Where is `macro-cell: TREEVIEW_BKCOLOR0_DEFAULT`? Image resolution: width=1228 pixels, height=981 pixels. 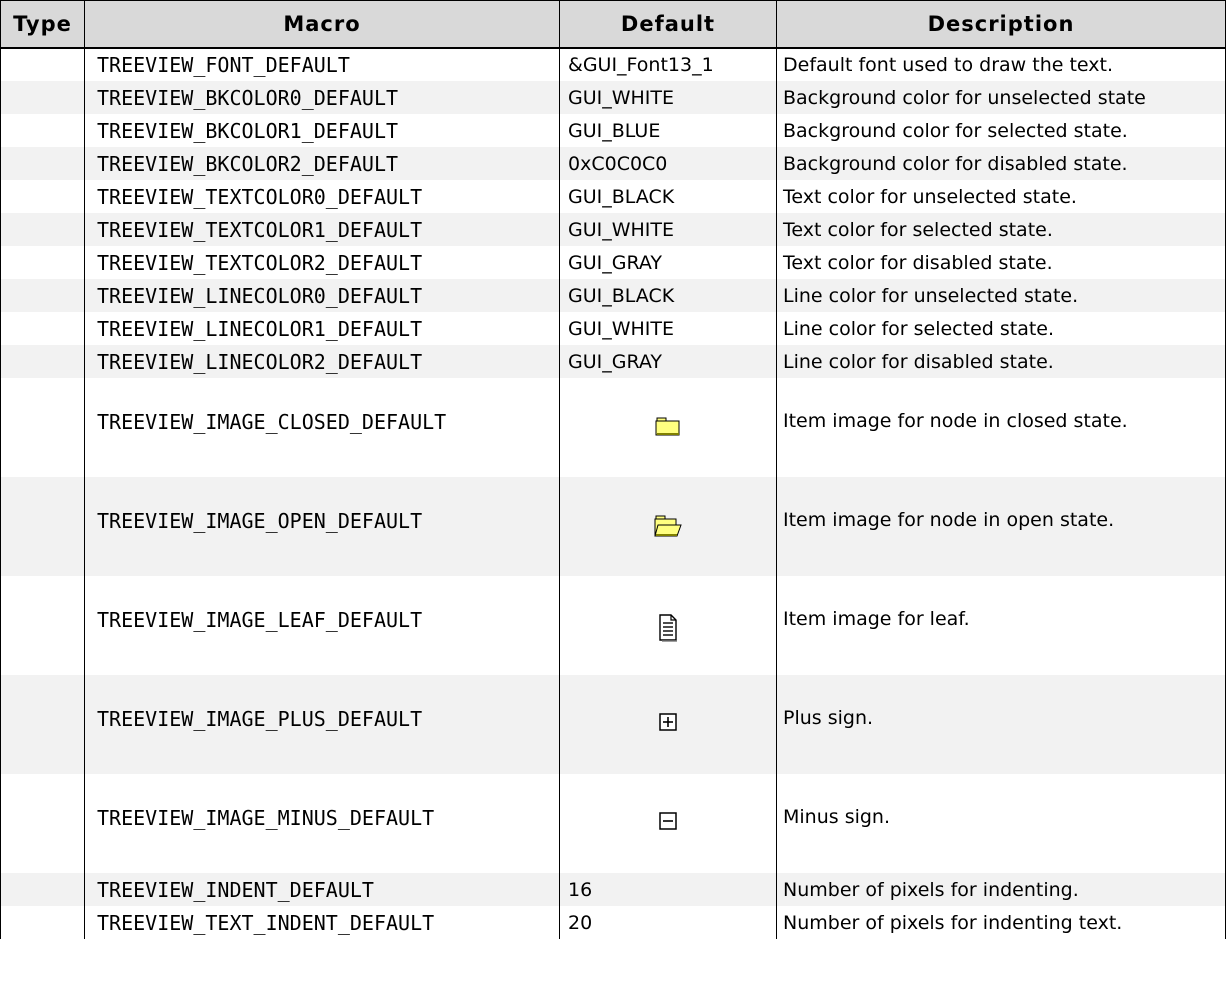
macro-cell: TREEVIEW_BKCOLOR0_DEFAULT is located at coordinates (322, 97).